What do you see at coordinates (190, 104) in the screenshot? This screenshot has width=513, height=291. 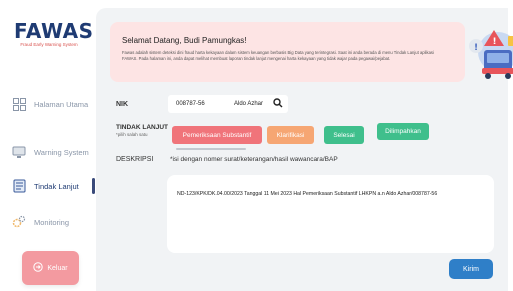 I see `nik-value: 008787-56` at bounding box center [190, 104].